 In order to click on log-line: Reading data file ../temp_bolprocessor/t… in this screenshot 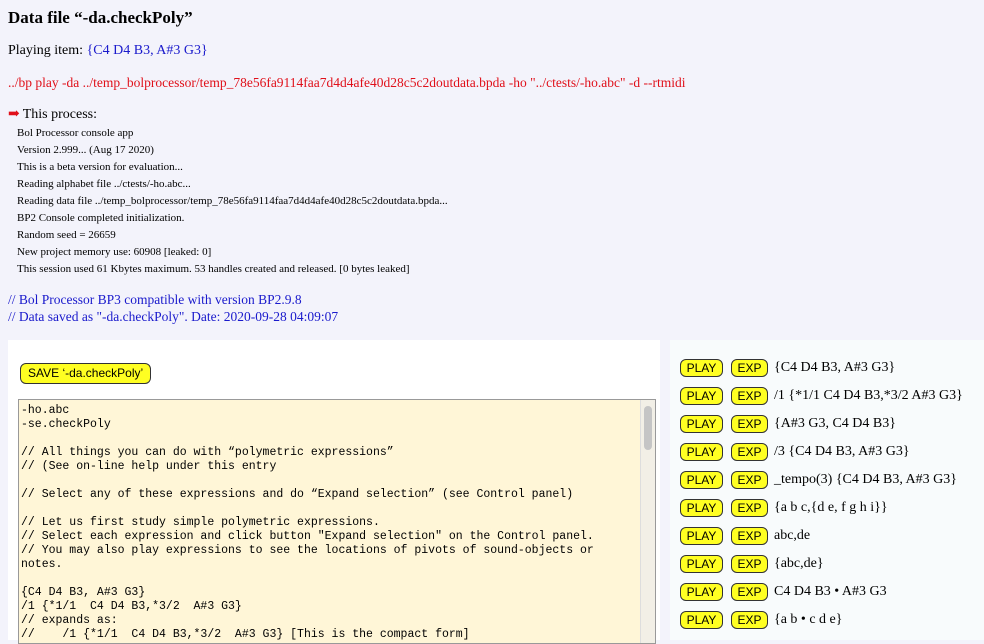, I will do `click(232, 201)`.